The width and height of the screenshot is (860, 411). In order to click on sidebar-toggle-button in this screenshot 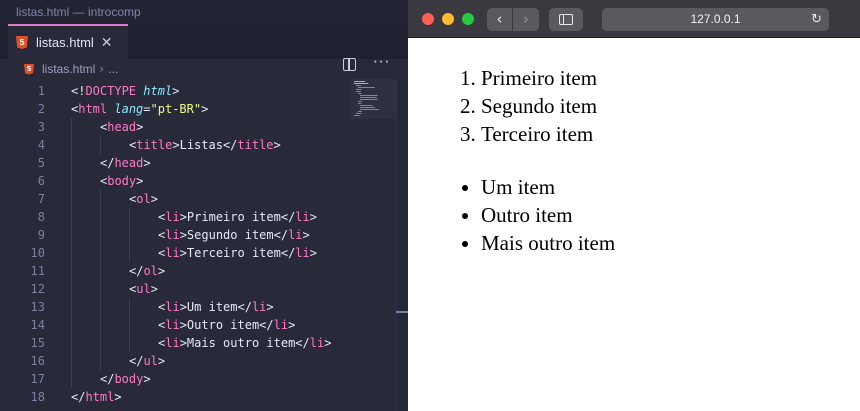, I will do `click(566, 19)`.